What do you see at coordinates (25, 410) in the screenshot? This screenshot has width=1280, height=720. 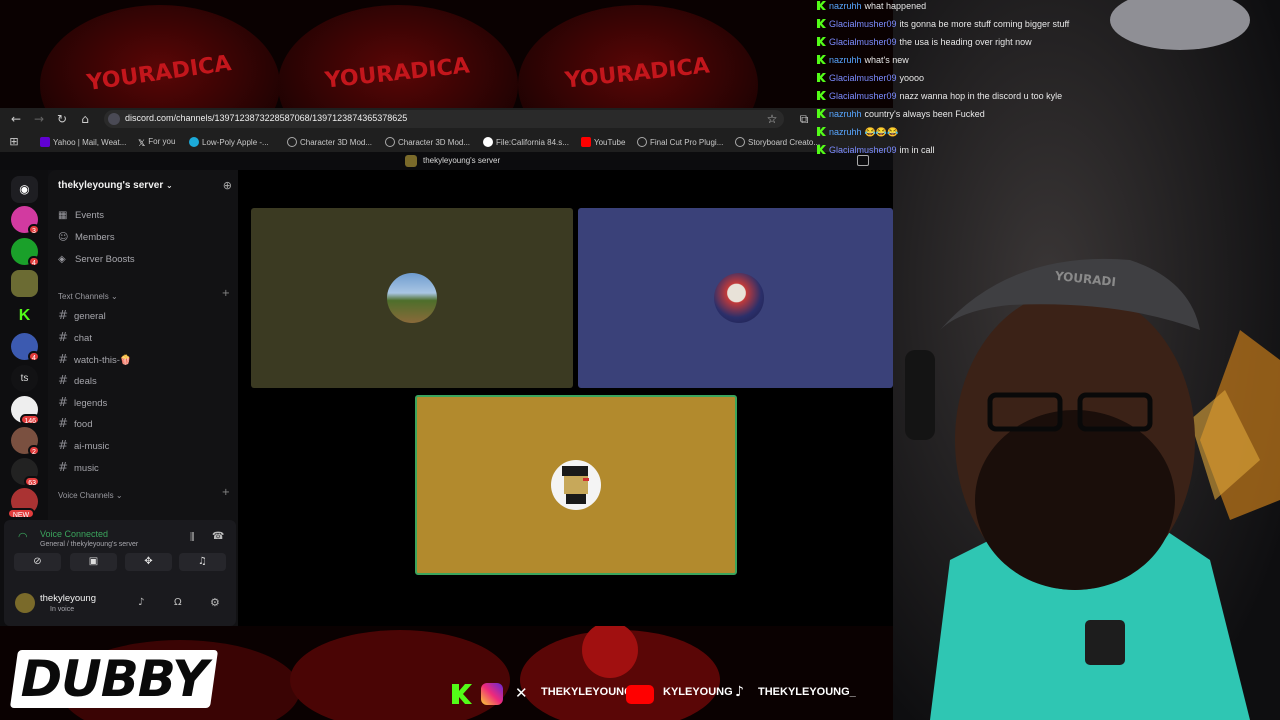 I see `server-icon-7: 146` at bounding box center [25, 410].